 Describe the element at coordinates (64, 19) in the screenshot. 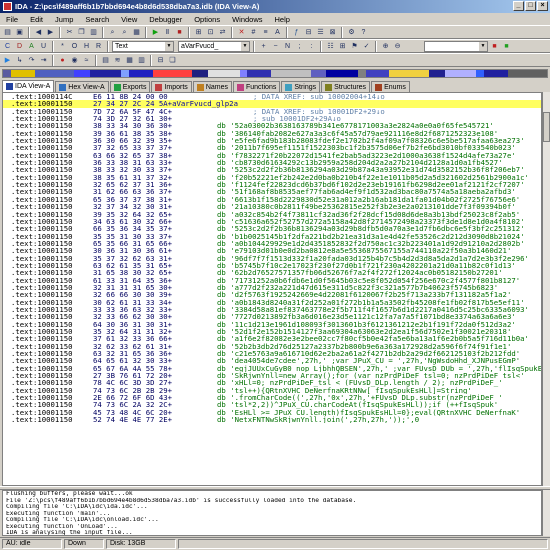

I see `menu-jump: Jump` at that location.